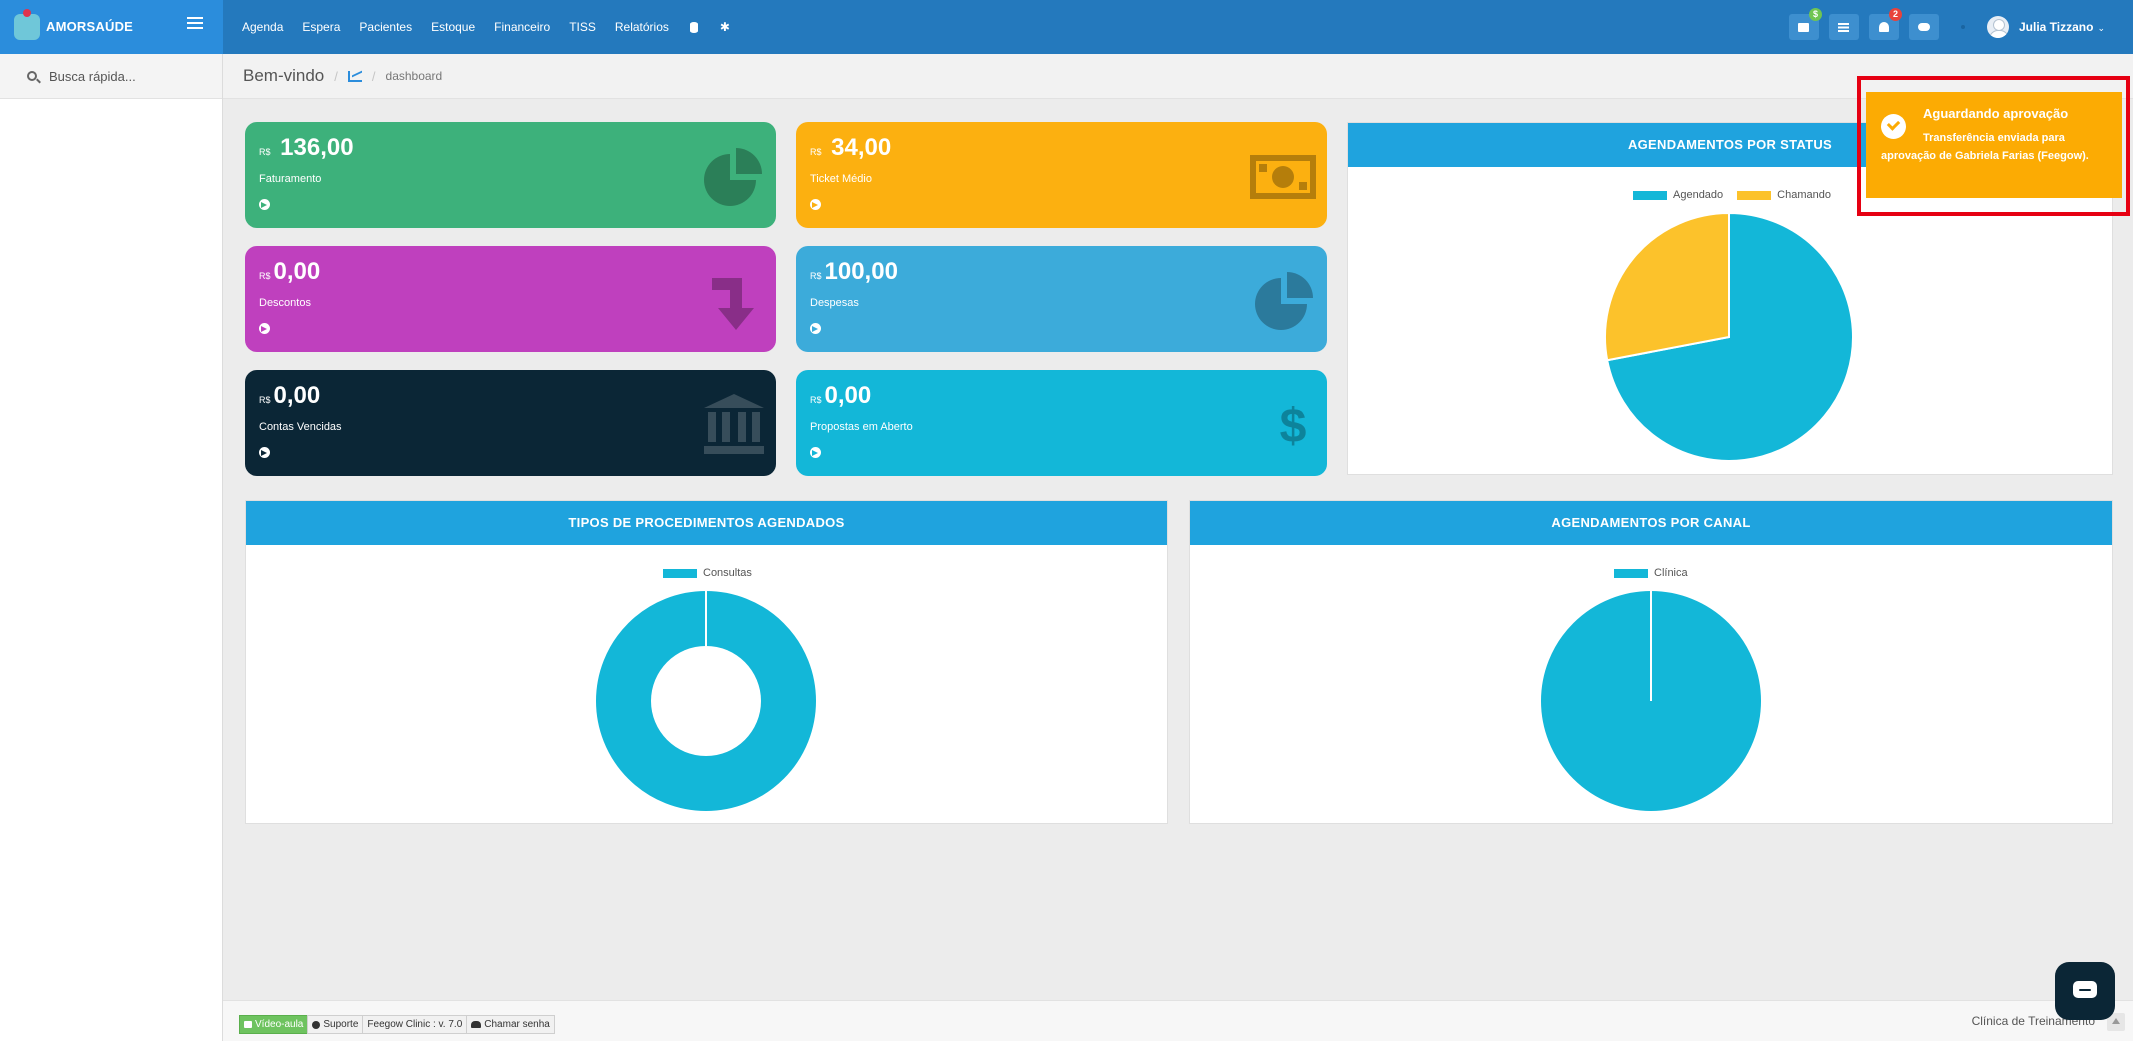 This screenshot has height=1041, width=2133. I want to click on tile-amount: R$ 100,00, so click(854, 271).